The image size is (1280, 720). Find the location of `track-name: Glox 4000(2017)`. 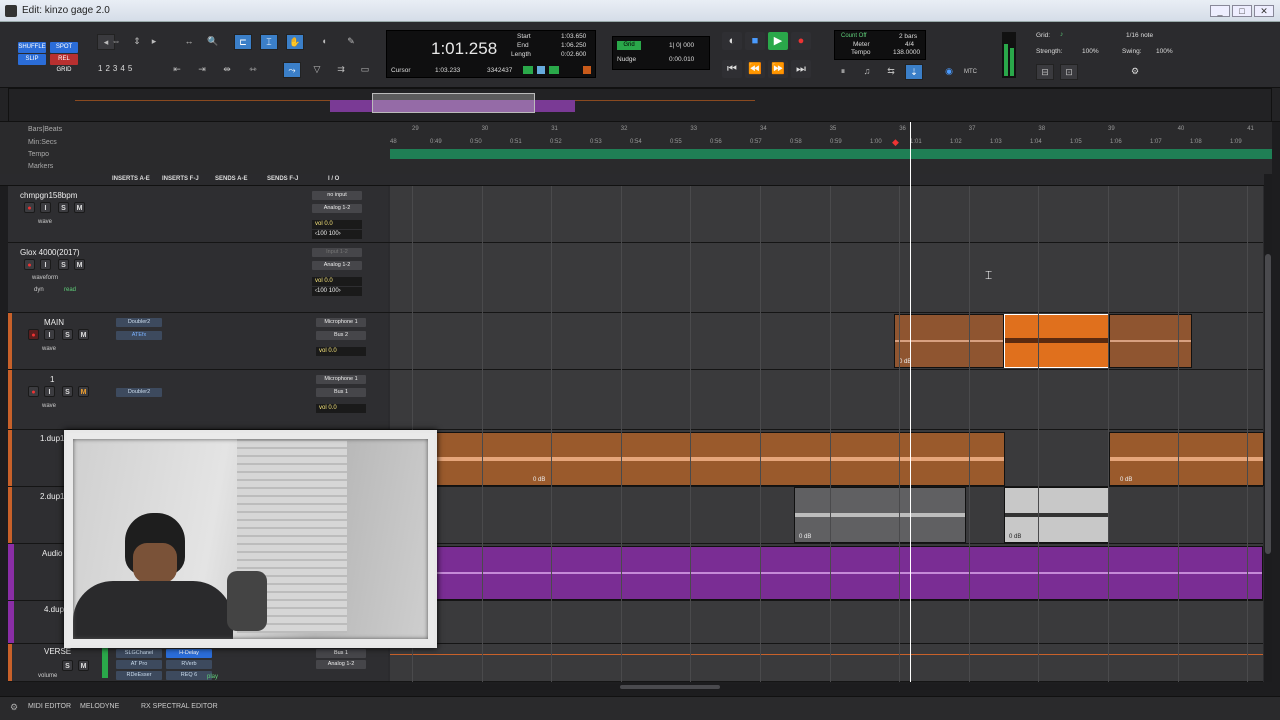

track-name: Glox 4000(2017) is located at coordinates (50, 252).